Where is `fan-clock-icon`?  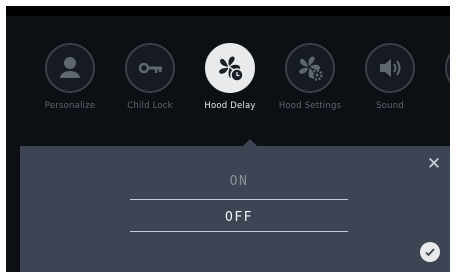
fan-clock-icon is located at coordinates (230, 68).